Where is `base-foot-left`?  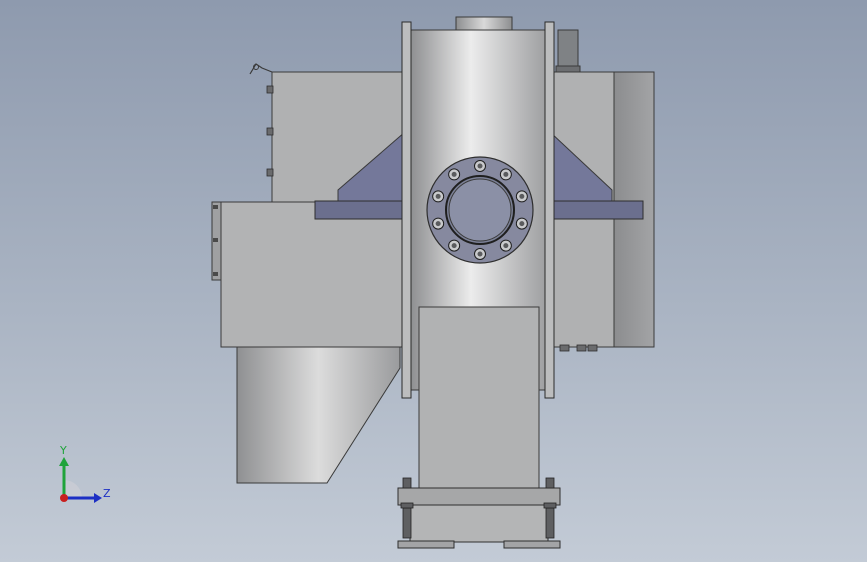
base-foot-left is located at coordinates (426, 544).